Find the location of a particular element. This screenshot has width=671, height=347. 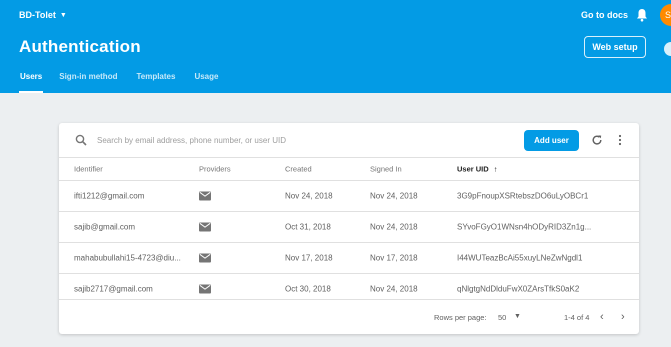

cell-identifier: sajib@gmail.com is located at coordinates (105, 227).